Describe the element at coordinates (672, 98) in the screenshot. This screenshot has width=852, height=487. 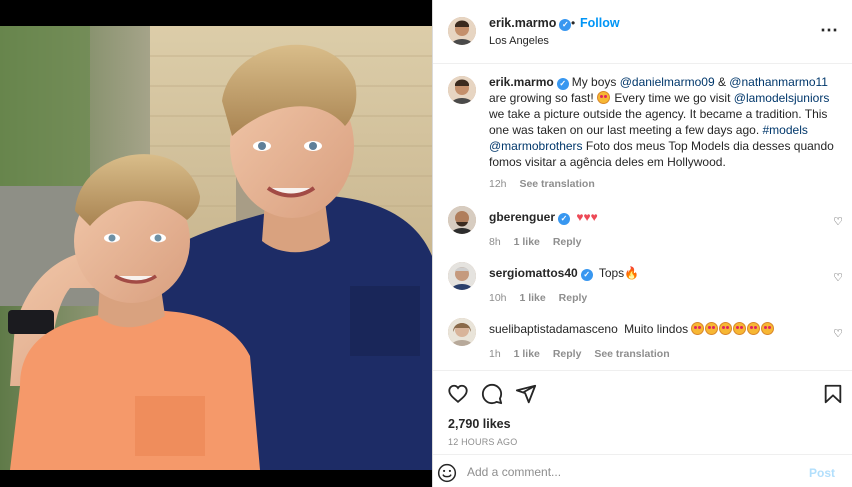
I see `caption-text: Every time we go visit` at that location.